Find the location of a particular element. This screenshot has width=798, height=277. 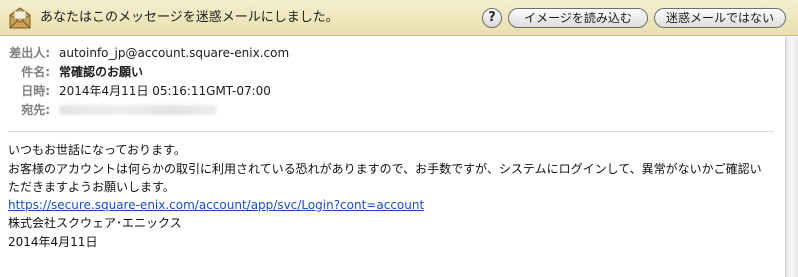

date-label: 日時: is located at coordinates (35, 91).